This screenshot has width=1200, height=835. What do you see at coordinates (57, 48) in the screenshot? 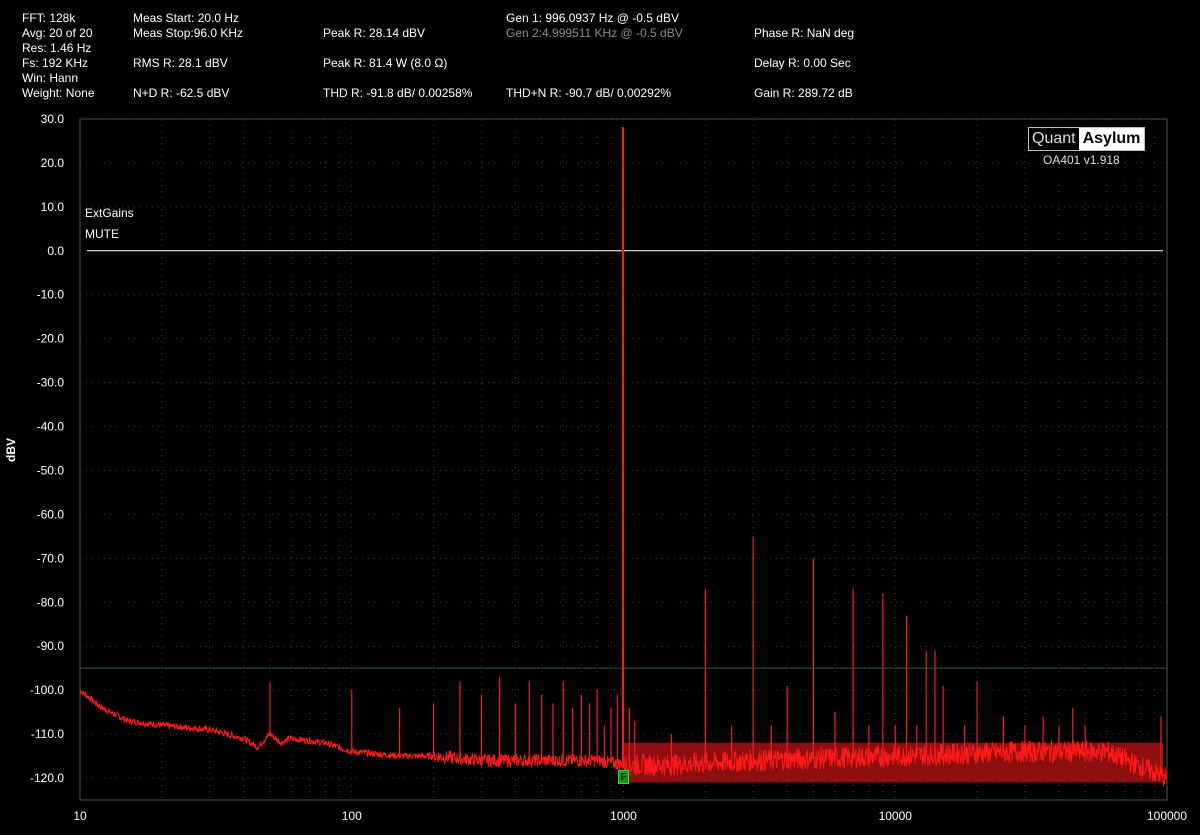
I see `resolution-readout: Res: 1.46 Hz` at bounding box center [57, 48].